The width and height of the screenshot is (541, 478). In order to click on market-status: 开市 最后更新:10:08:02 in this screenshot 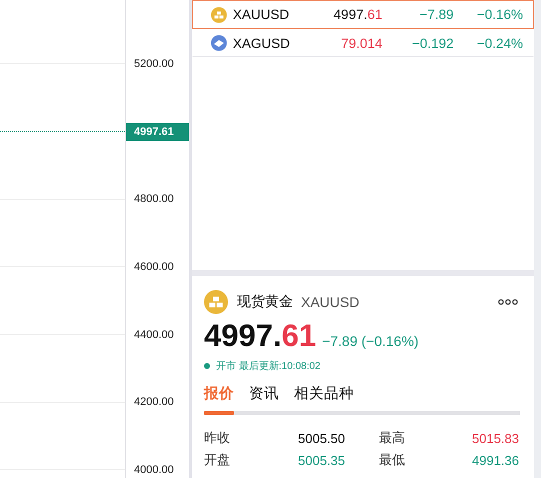, I will do `click(268, 366)`.